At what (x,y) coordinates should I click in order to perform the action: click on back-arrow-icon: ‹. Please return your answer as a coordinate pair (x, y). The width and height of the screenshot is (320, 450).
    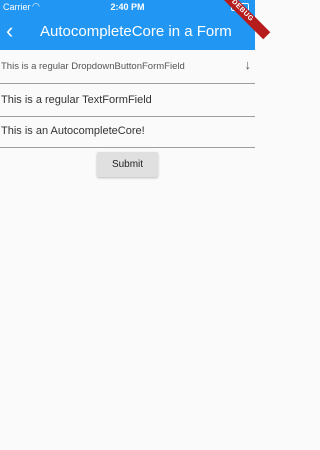
    Looking at the image, I should click on (16, 31).